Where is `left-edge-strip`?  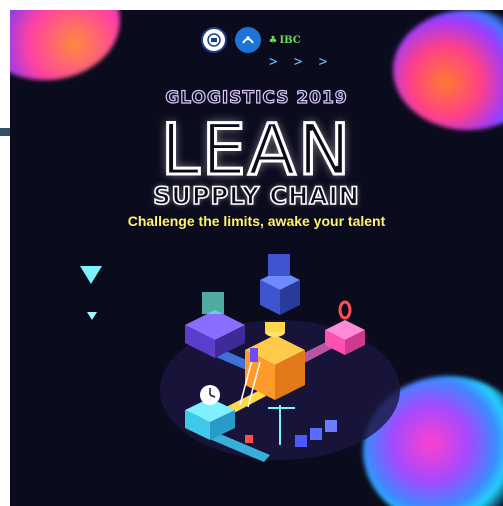 left-edge-strip is located at coordinates (5, 132).